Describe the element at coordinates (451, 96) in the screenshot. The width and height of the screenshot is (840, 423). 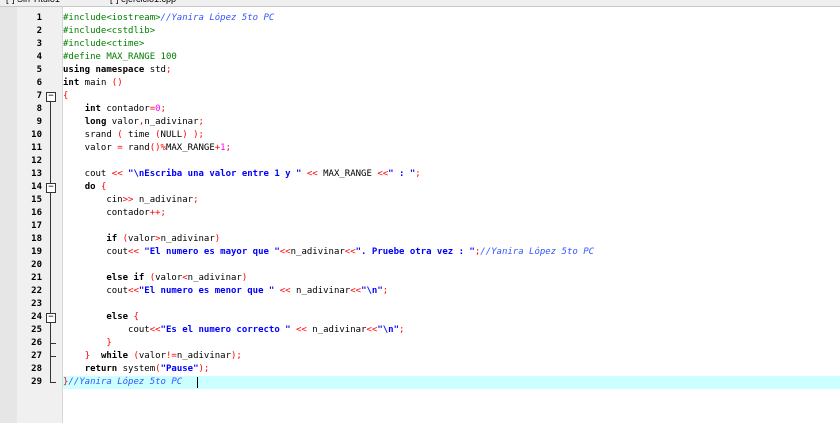
I see `code-text: {` at that location.